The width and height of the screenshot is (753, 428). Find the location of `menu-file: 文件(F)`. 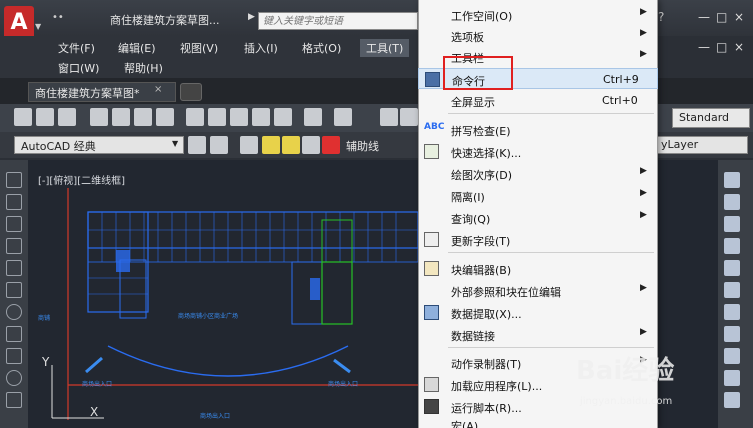

menu-file: 文件(F) is located at coordinates (76, 48).